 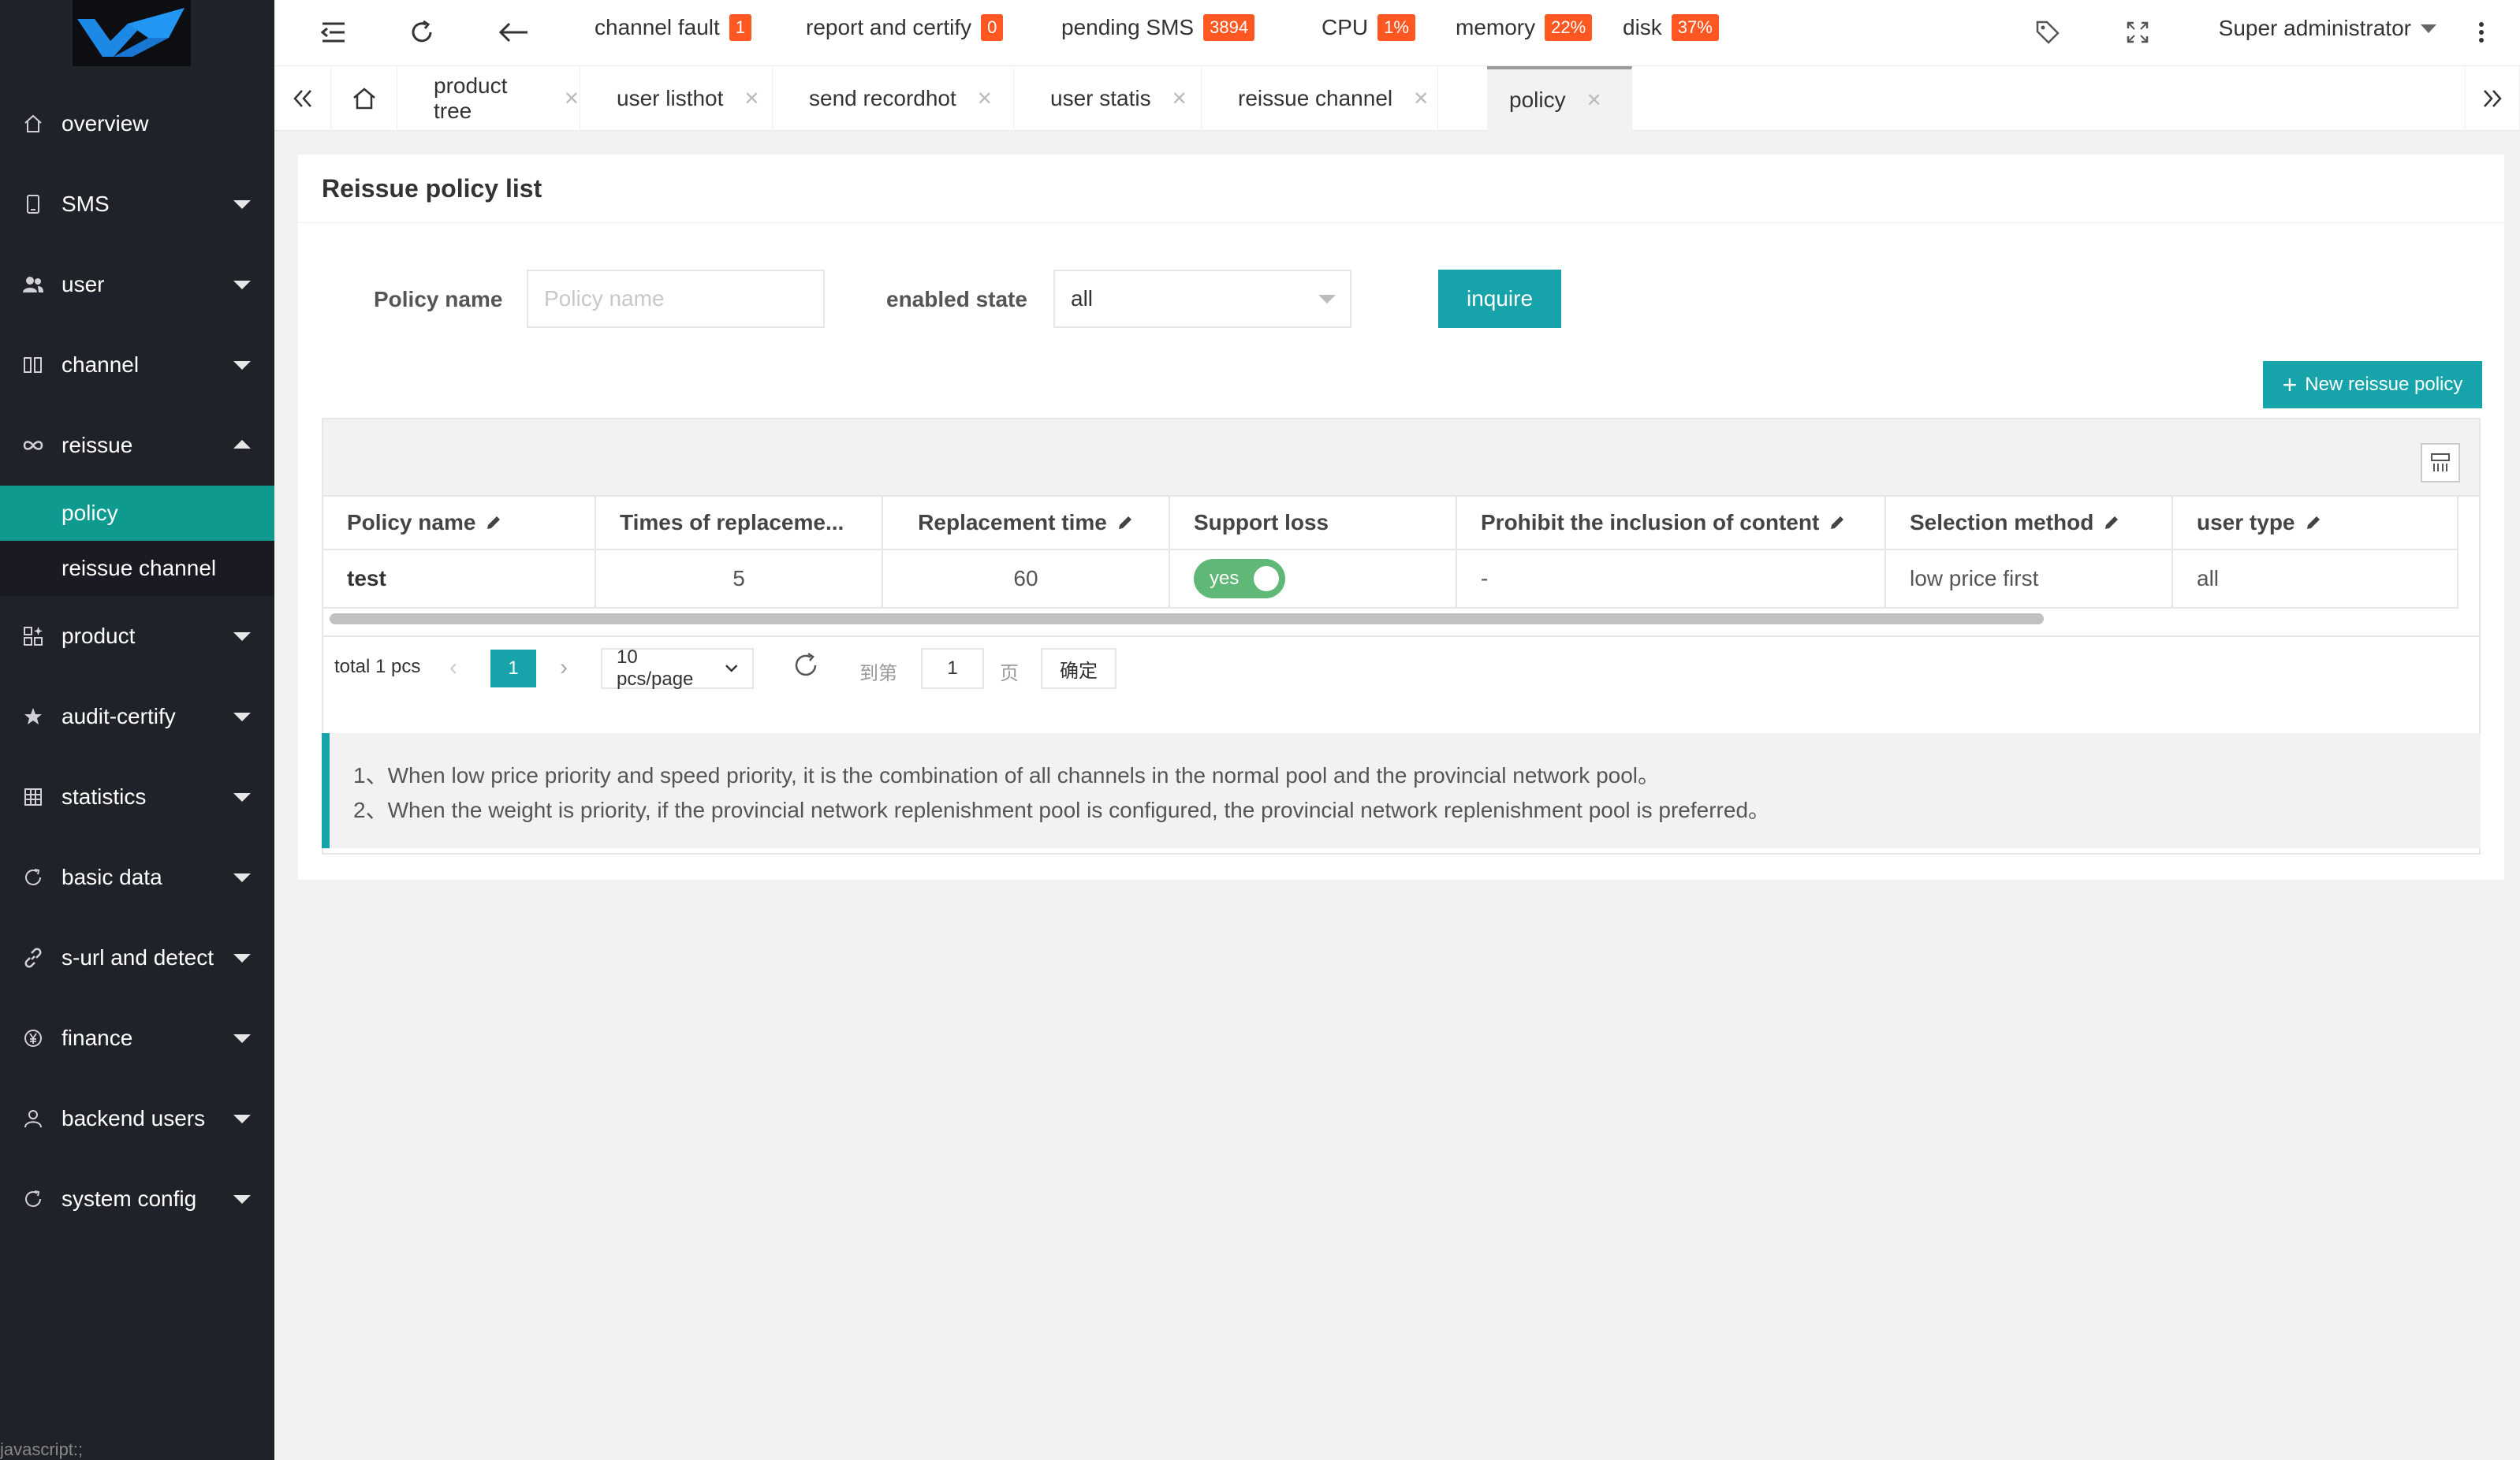 What do you see at coordinates (2047, 32) in the screenshot?
I see `tag-icon` at bounding box center [2047, 32].